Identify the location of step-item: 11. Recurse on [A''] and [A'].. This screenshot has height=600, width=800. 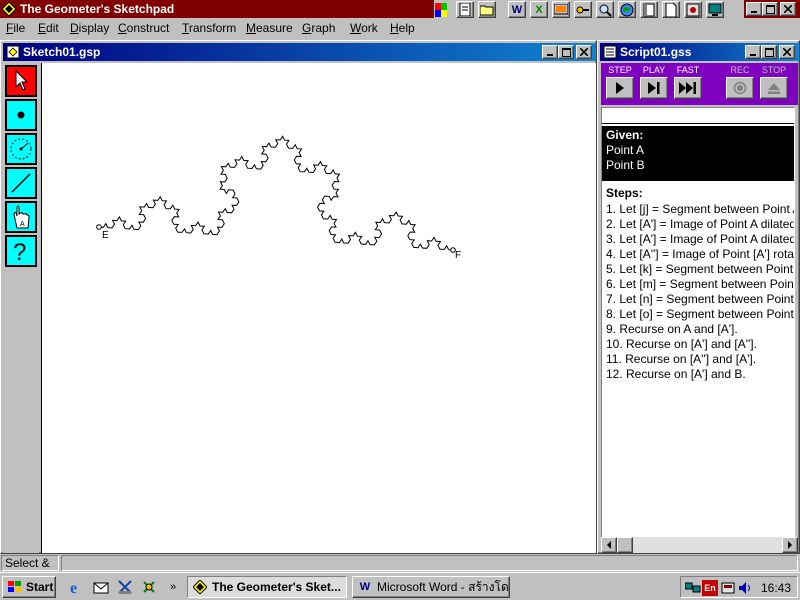
(681, 359).